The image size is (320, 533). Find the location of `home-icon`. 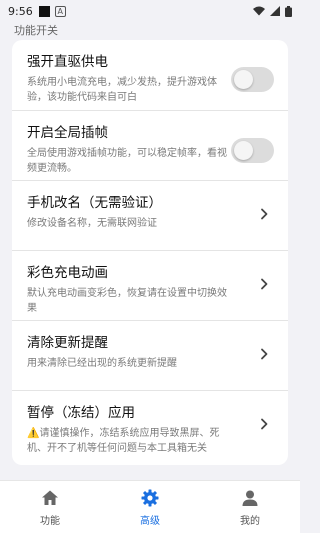

home-icon is located at coordinates (50, 497).